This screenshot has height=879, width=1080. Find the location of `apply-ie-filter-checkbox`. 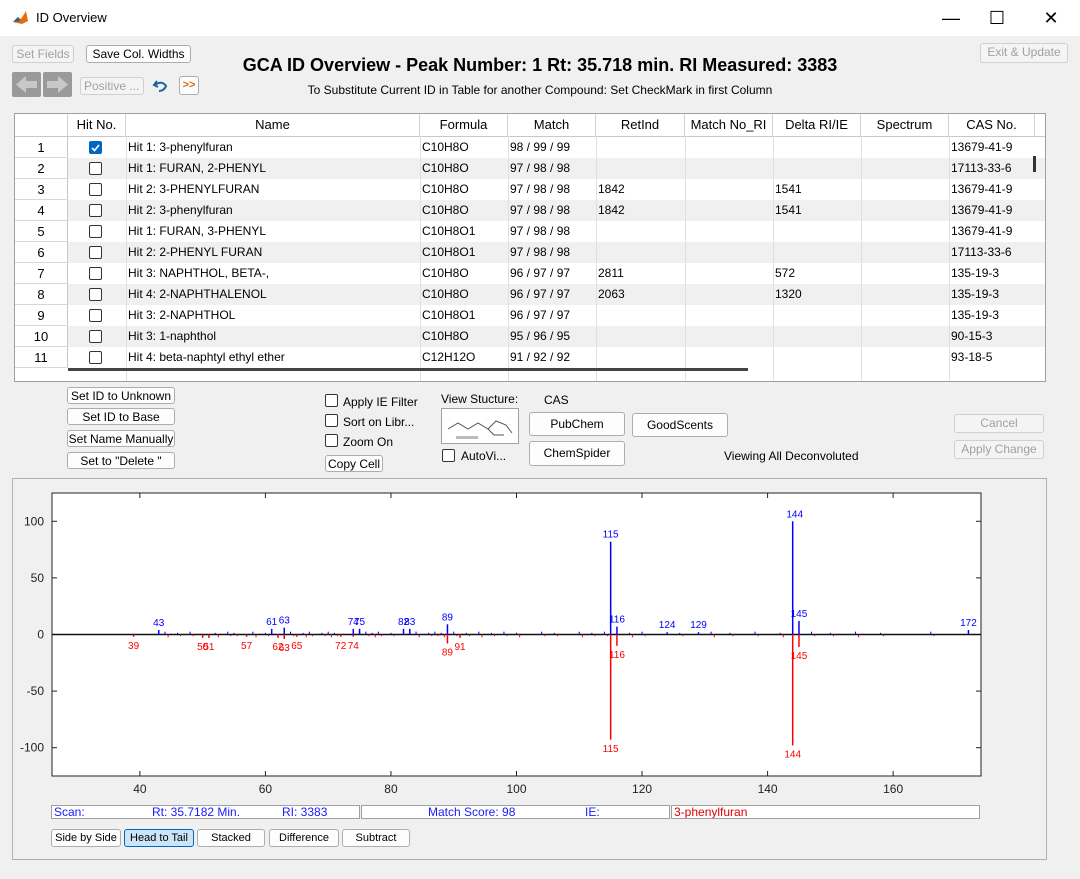

apply-ie-filter-checkbox is located at coordinates (331, 400).